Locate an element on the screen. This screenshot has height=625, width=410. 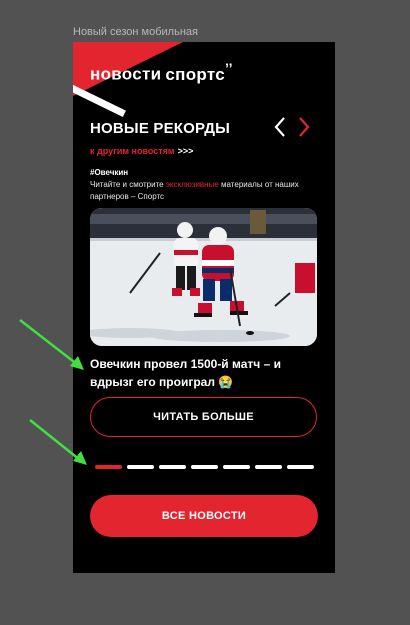
more-news-label: к другим новостям is located at coordinates (132, 151).